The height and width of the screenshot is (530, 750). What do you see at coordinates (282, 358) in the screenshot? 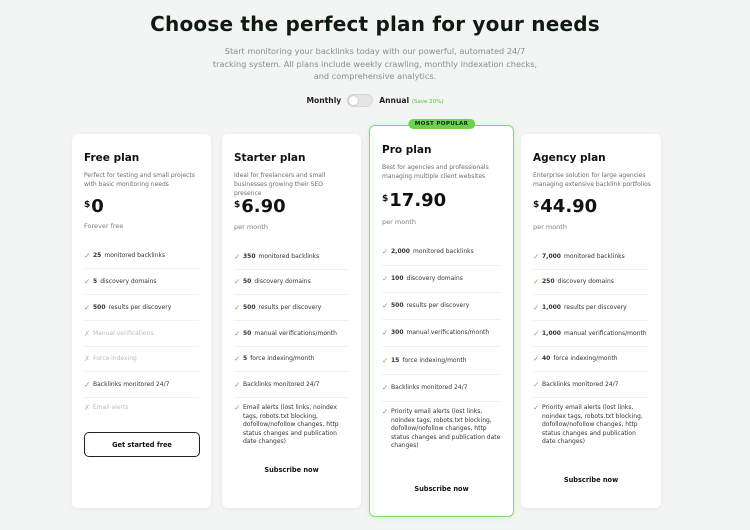
I see `feature-label: force indexing/month` at bounding box center [282, 358].